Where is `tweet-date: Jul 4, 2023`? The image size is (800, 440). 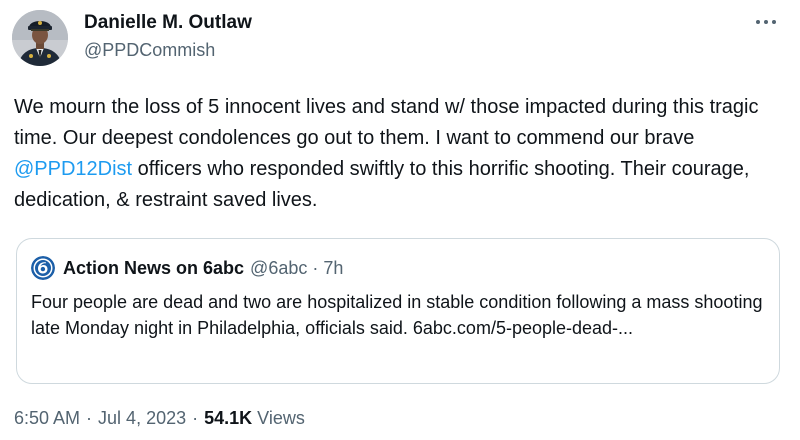 tweet-date: Jul 4, 2023 is located at coordinates (142, 418).